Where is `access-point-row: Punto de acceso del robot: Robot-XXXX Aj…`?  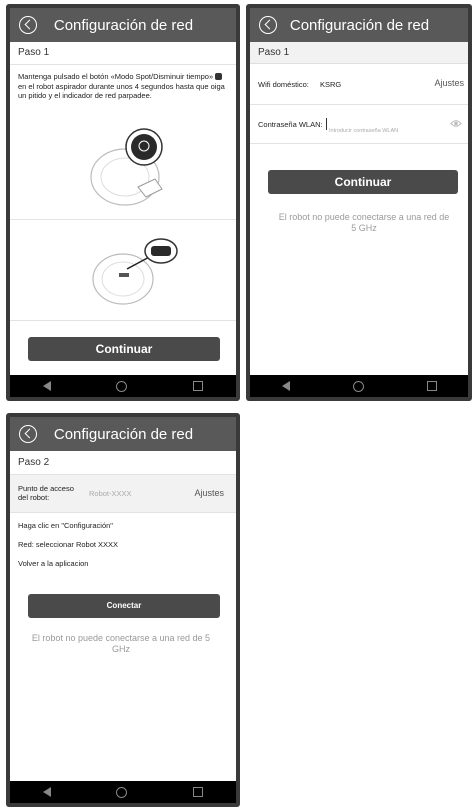 access-point-row: Punto de acceso del robot: Robot-XXXX Aj… is located at coordinates (123, 493).